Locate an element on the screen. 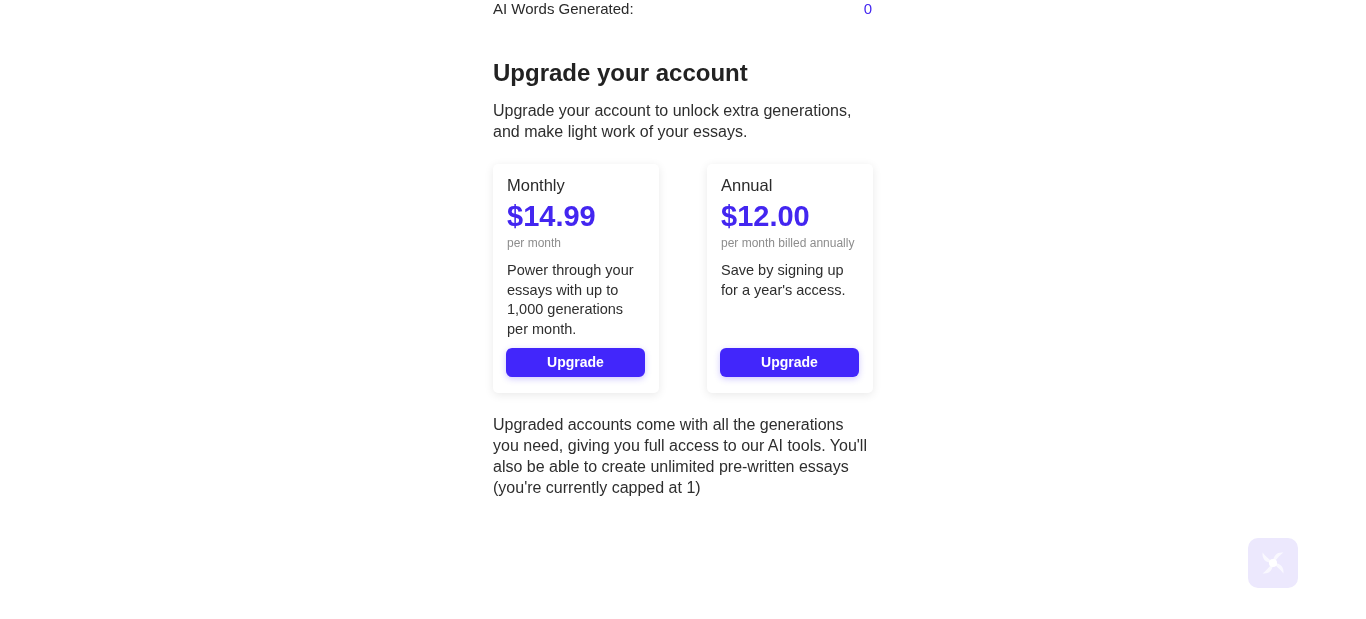 The image size is (1366, 619). plan-price: $12.00 is located at coordinates (766, 216).